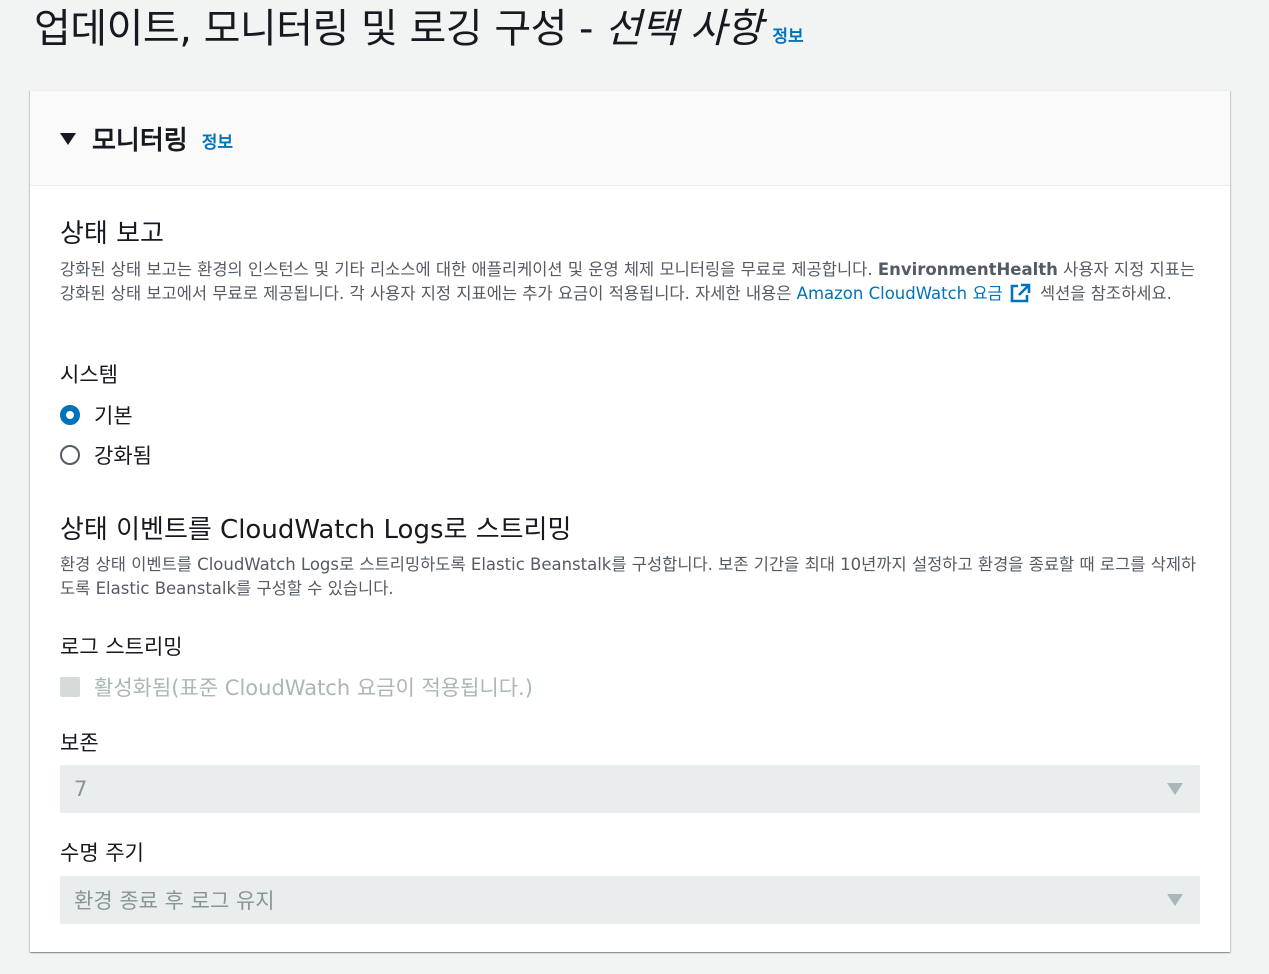  I want to click on lifecycle-label: 수명 주기, so click(102, 853).